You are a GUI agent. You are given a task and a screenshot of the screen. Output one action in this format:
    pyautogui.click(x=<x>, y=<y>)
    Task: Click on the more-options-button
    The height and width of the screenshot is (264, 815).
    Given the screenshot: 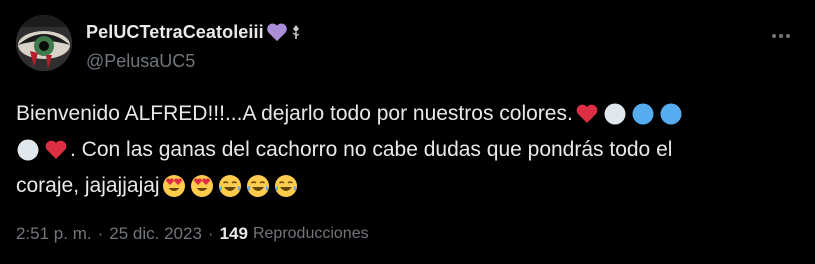 What is the action you would take?
    pyautogui.click(x=781, y=36)
    